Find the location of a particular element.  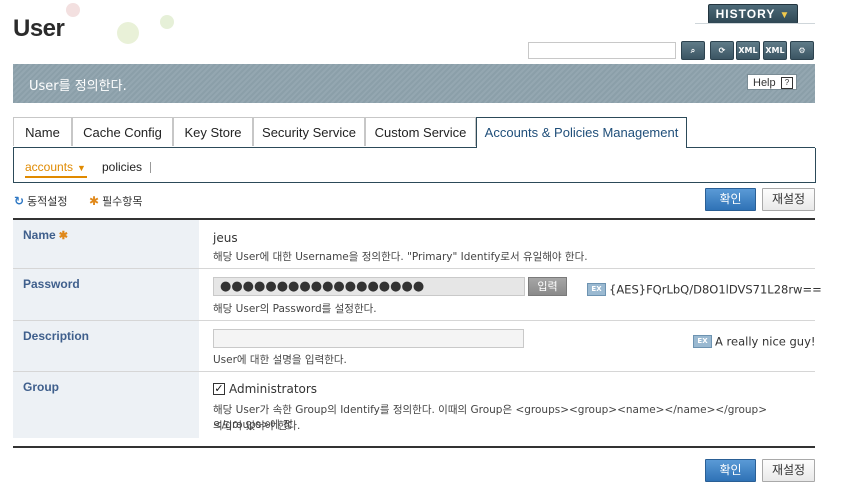

tab-name: Name is located at coordinates (42, 131).